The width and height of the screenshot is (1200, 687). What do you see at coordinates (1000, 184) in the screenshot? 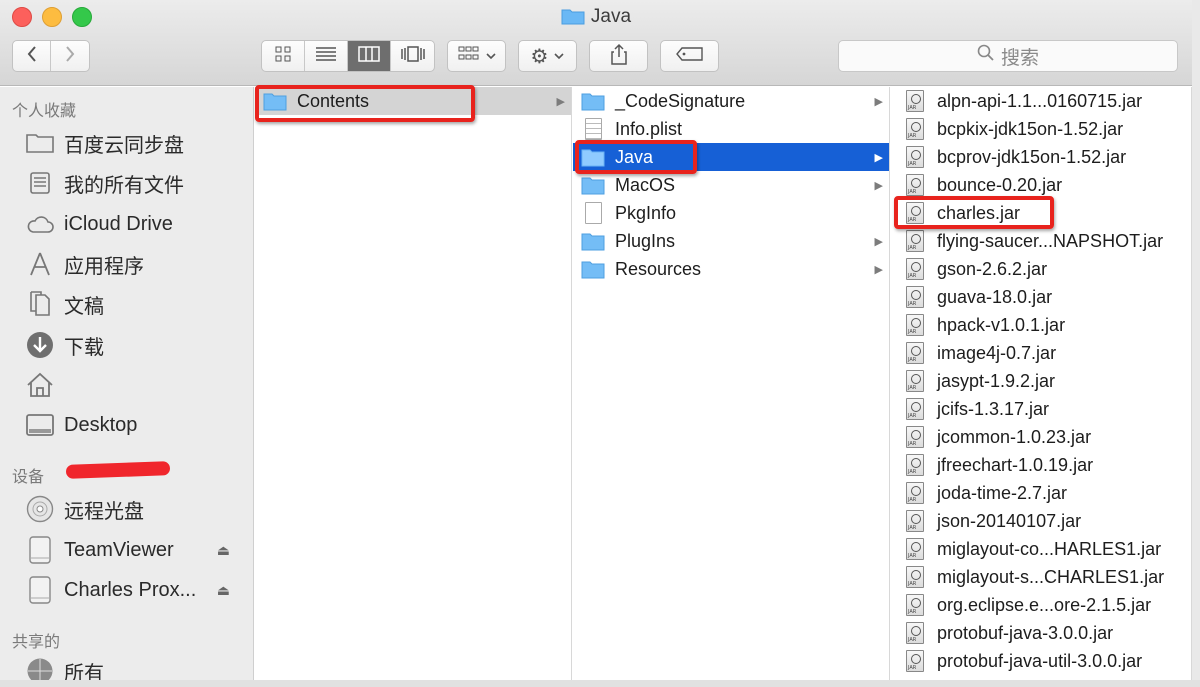
I see `row-label: bounce-0.20.jar` at bounding box center [1000, 184].